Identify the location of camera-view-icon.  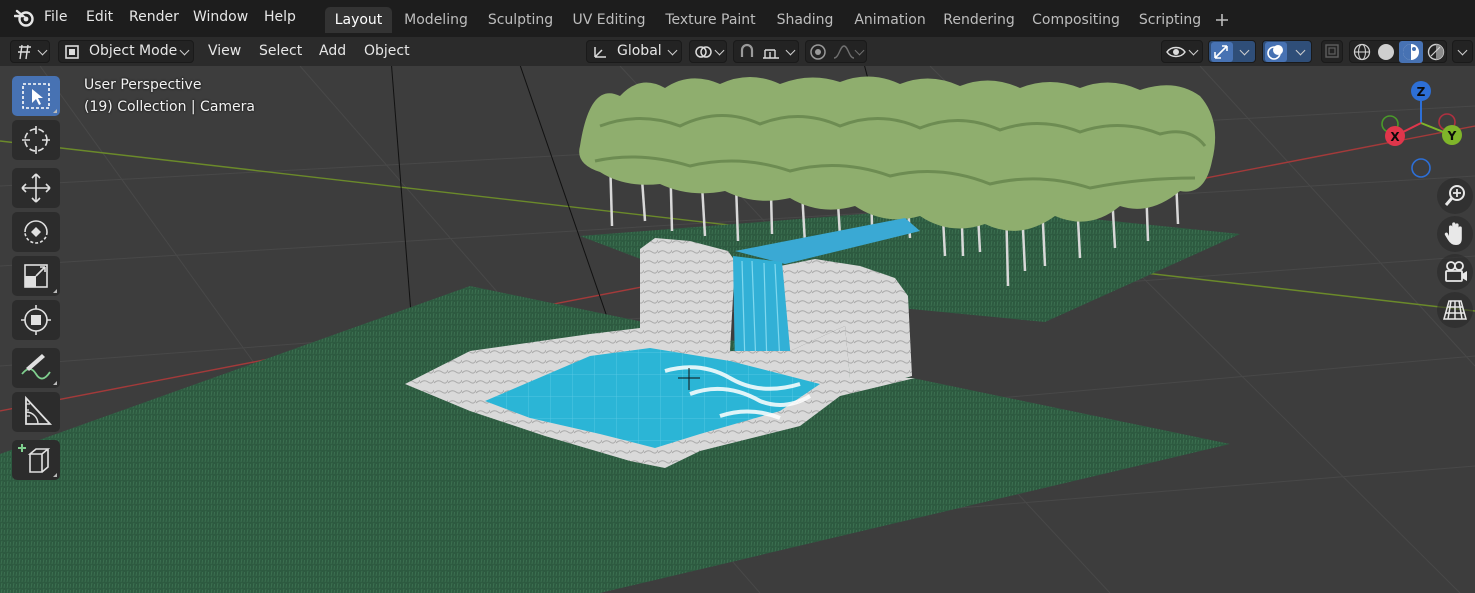
(1456, 271).